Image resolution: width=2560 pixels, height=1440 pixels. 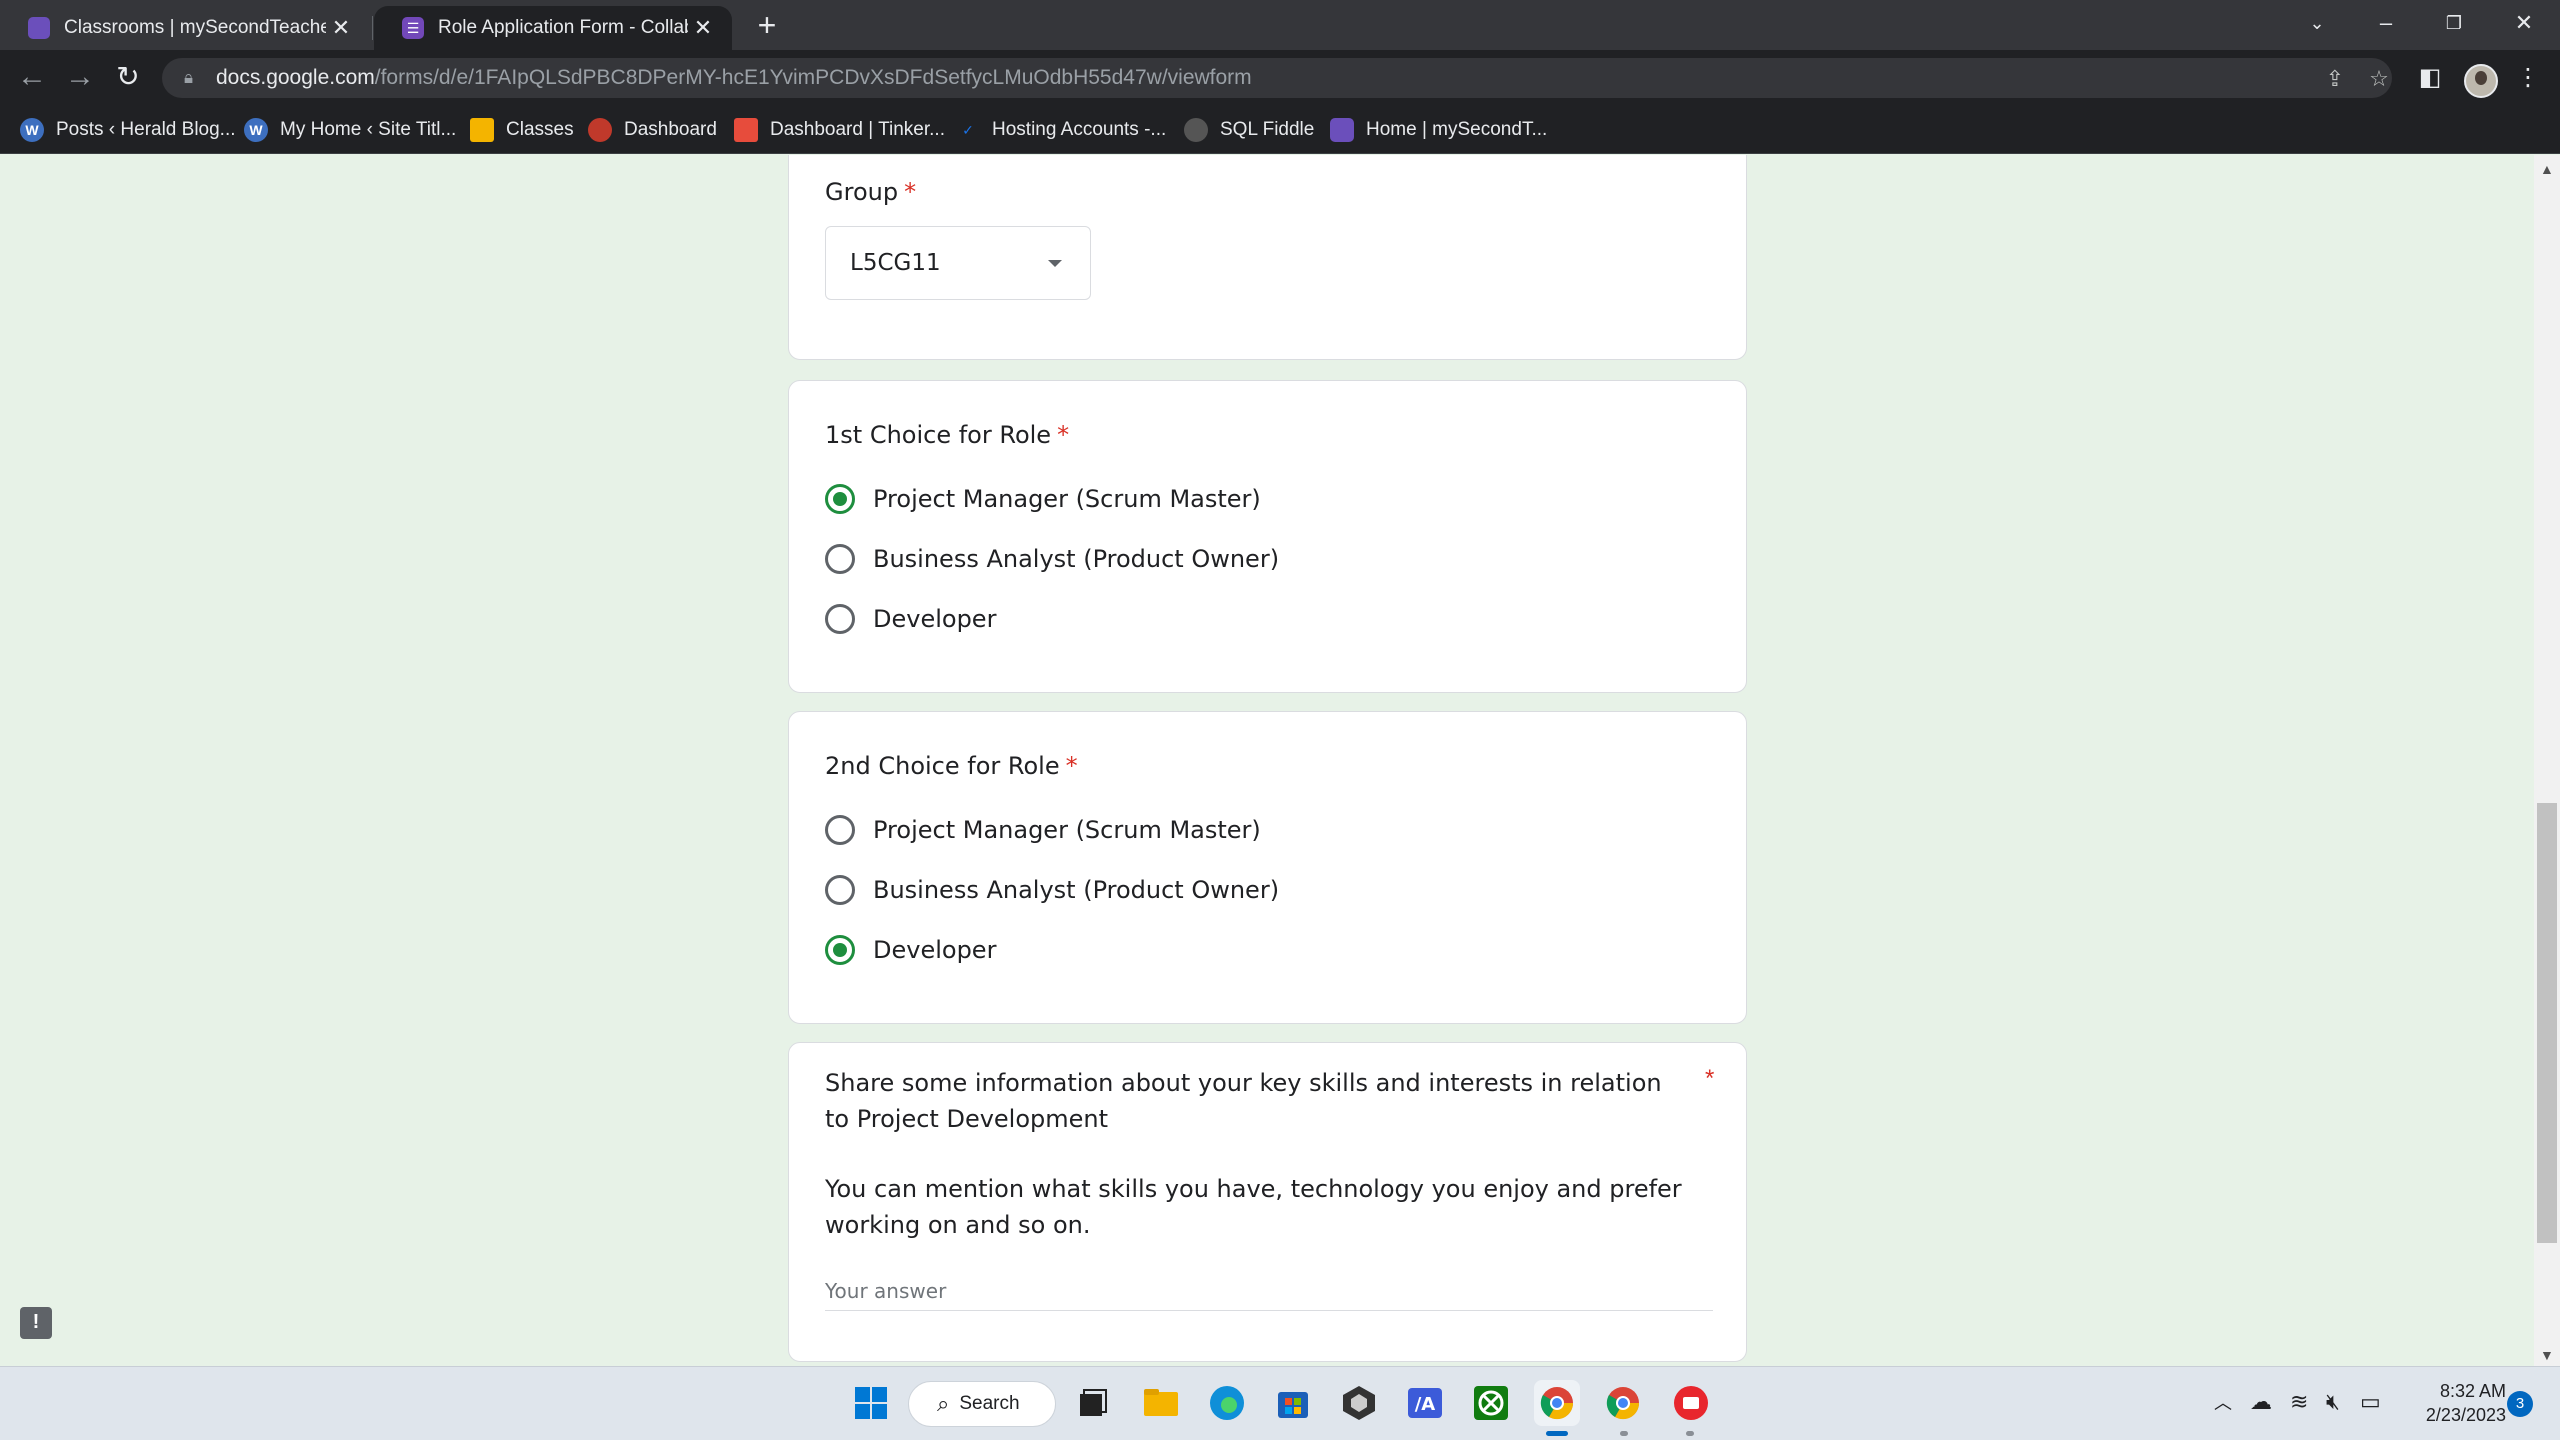 I want to click on bookmark-dashboard: Dashboard, so click(x=652, y=130).